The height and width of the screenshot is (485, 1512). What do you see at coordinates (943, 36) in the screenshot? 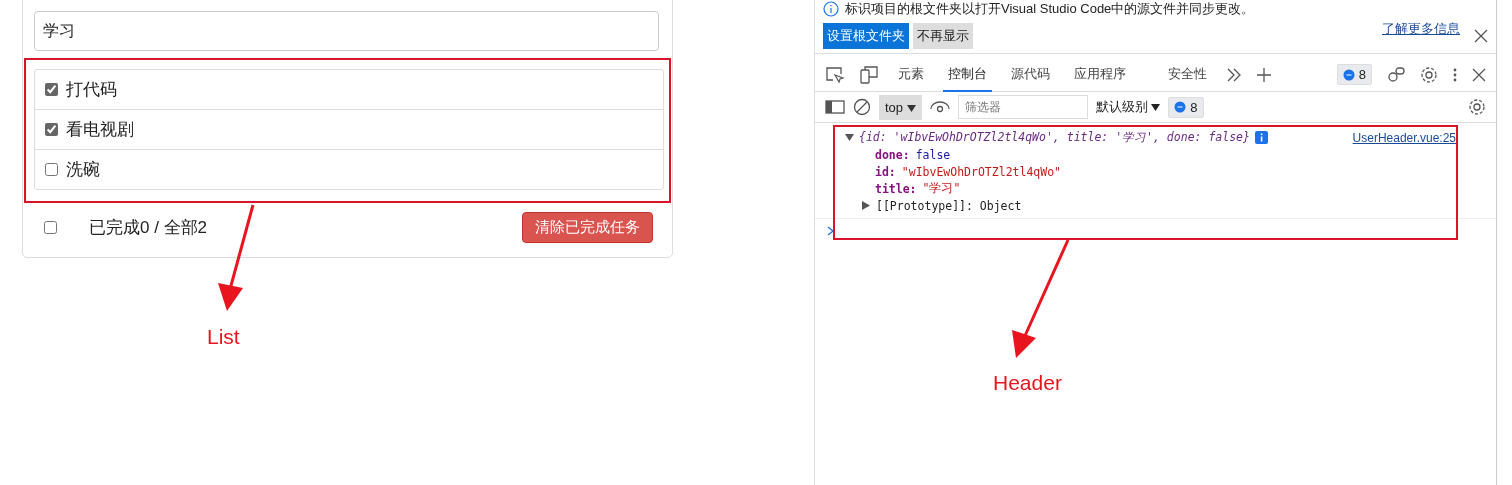
I see `infobar-button: 不再显示` at bounding box center [943, 36].